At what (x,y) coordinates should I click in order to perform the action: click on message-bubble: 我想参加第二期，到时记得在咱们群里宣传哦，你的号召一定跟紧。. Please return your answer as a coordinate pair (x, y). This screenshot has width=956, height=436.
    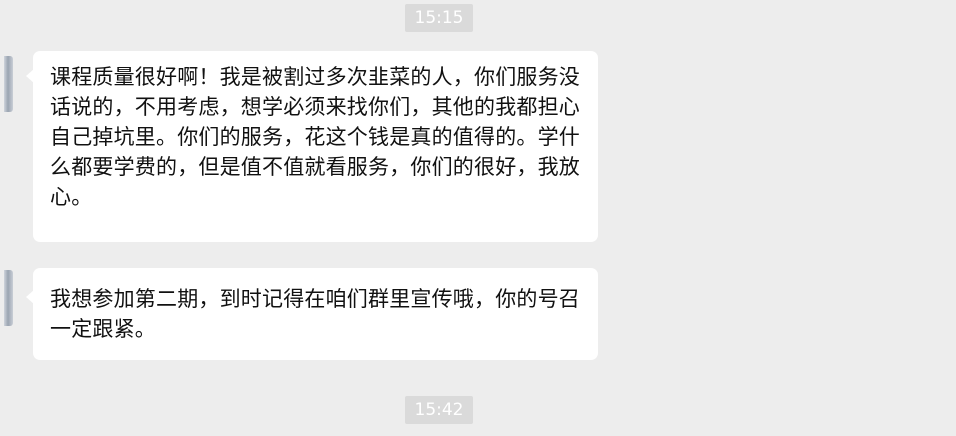
    Looking at the image, I should click on (312, 314).